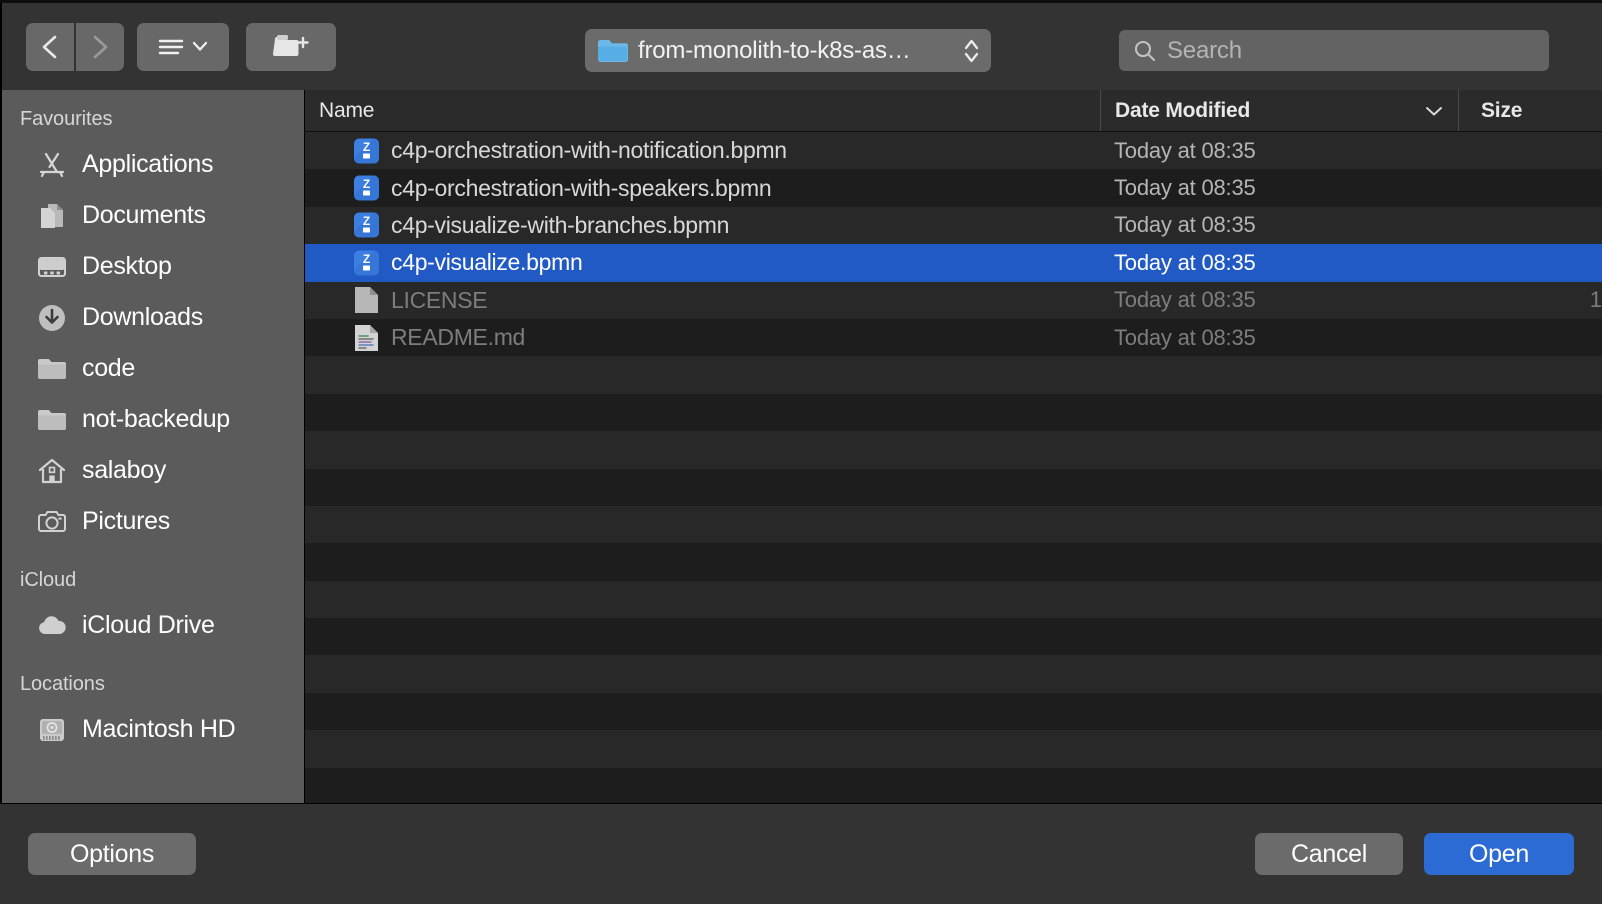 This screenshot has height=904, width=1602. I want to click on sidebar-item-pictures: Pictures, so click(153, 521).